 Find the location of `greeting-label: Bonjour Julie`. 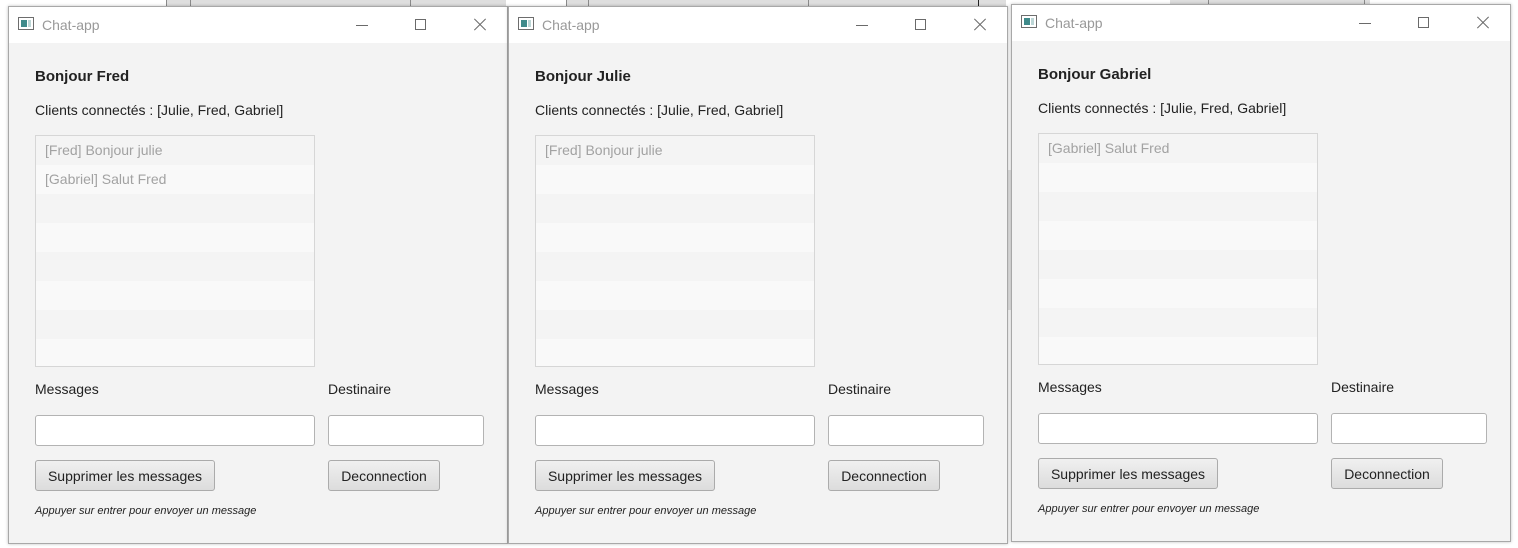

greeting-label: Bonjour Julie is located at coordinates (583, 76).